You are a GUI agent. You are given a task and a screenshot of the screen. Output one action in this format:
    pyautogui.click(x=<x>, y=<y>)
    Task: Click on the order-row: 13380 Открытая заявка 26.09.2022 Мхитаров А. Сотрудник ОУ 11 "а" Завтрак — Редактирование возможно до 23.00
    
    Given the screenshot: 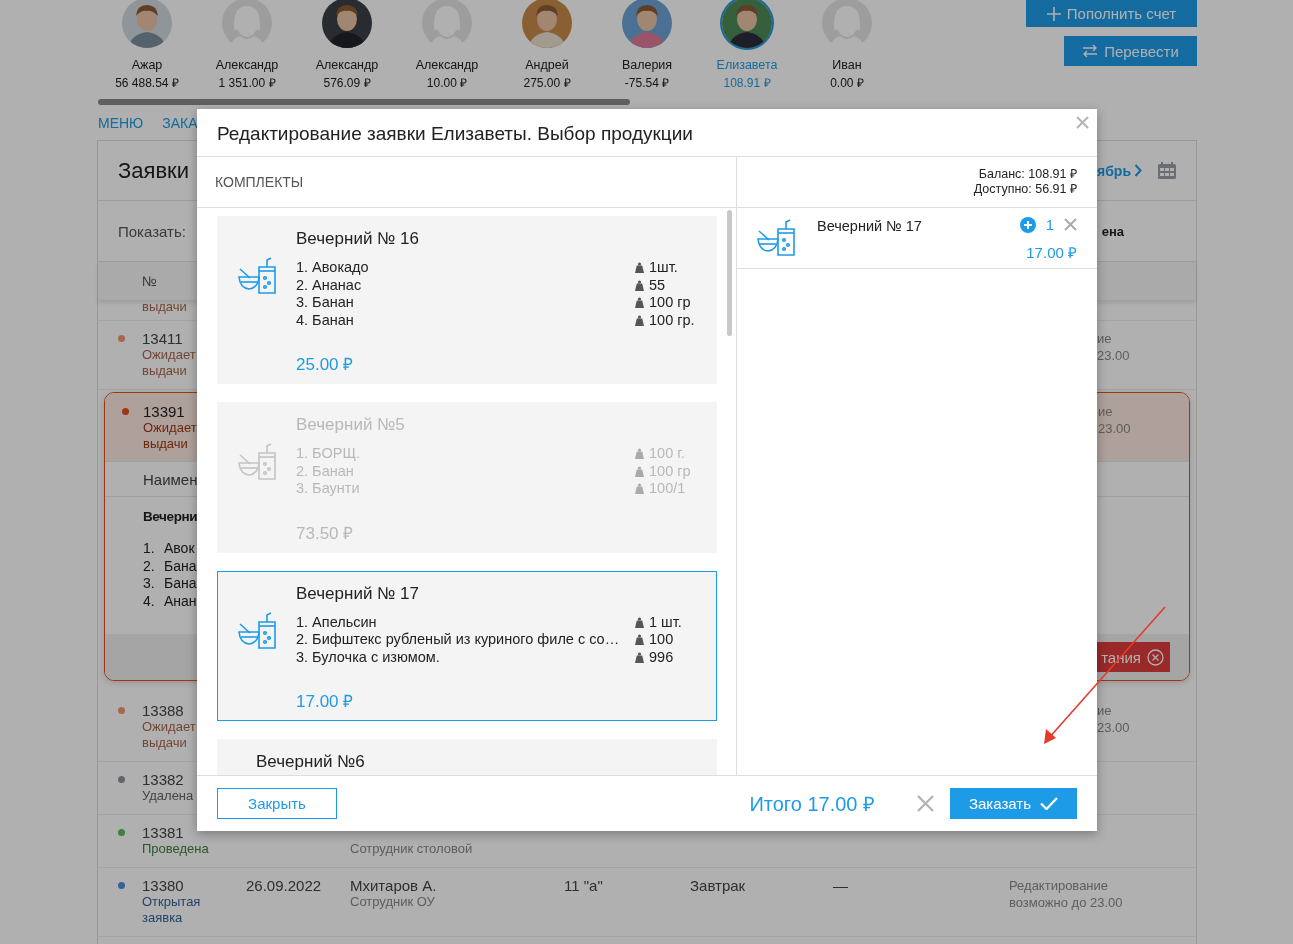 What is the action you would take?
    pyautogui.click(x=647, y=902)
    